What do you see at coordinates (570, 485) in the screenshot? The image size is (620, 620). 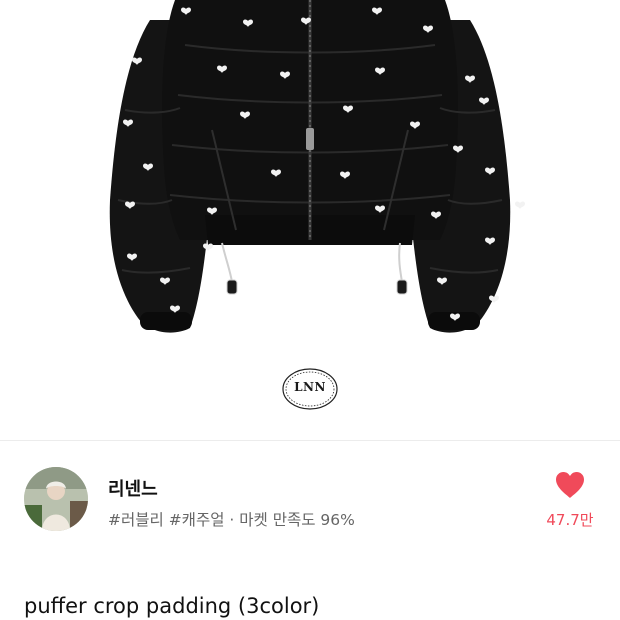 I see `heart-icon` at bounding box center [570, 485].